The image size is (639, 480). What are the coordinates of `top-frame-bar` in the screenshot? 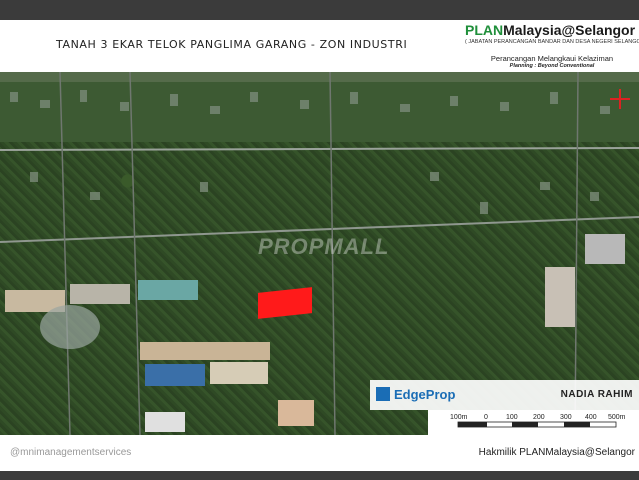 It's located at (319, 10).